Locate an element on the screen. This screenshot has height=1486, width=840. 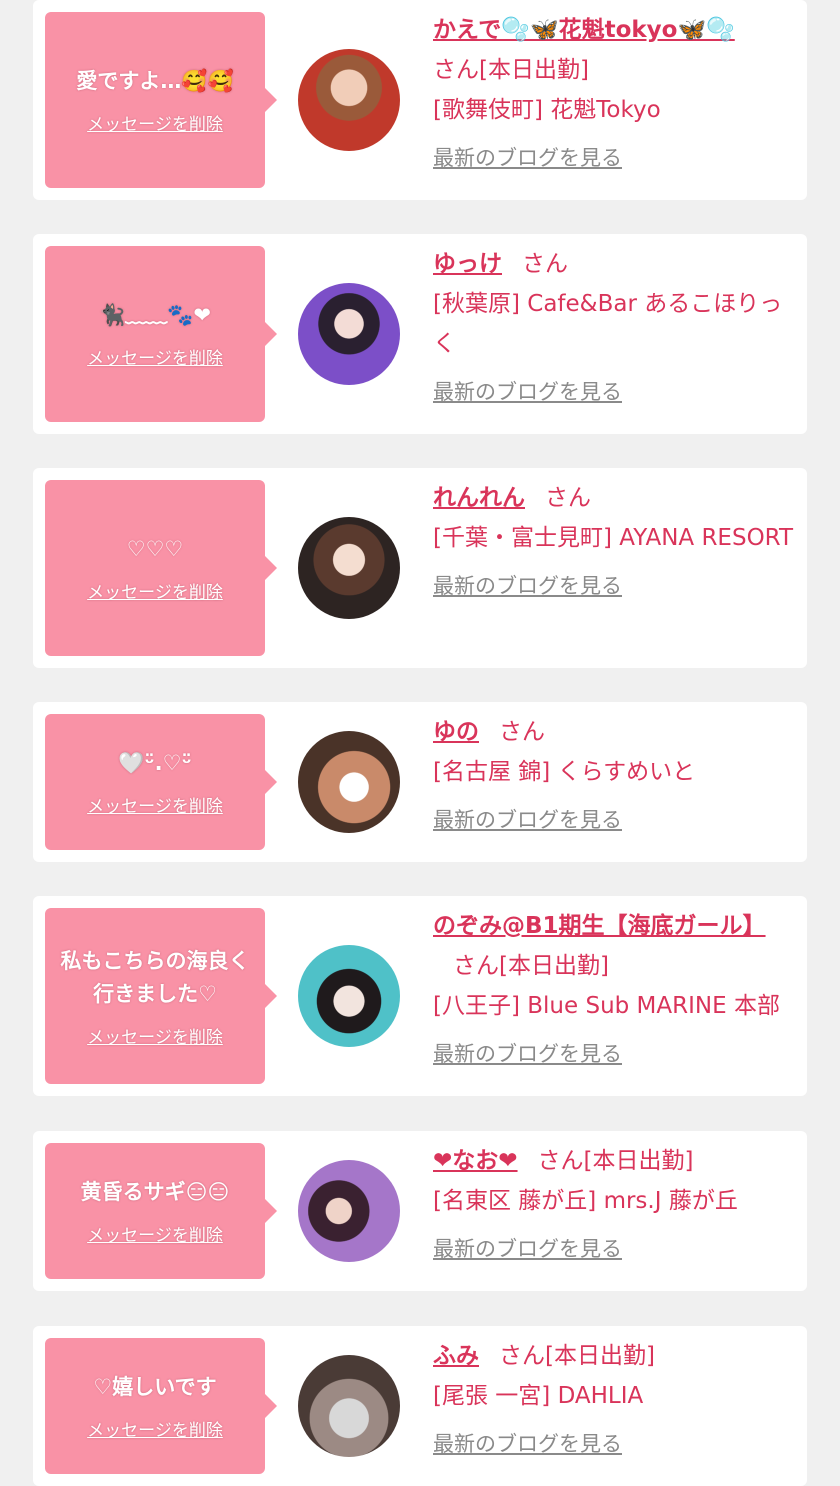
cast-name-link: かえで🫧🦋花魁tokyo🦋🫧 is located at coordinates (584, 30).